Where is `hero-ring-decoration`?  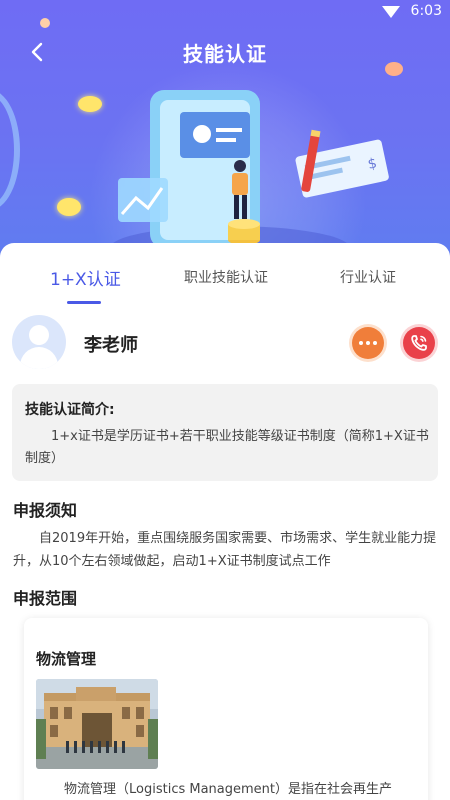 hero-ring-decoration is located at coordinates (10, 150).